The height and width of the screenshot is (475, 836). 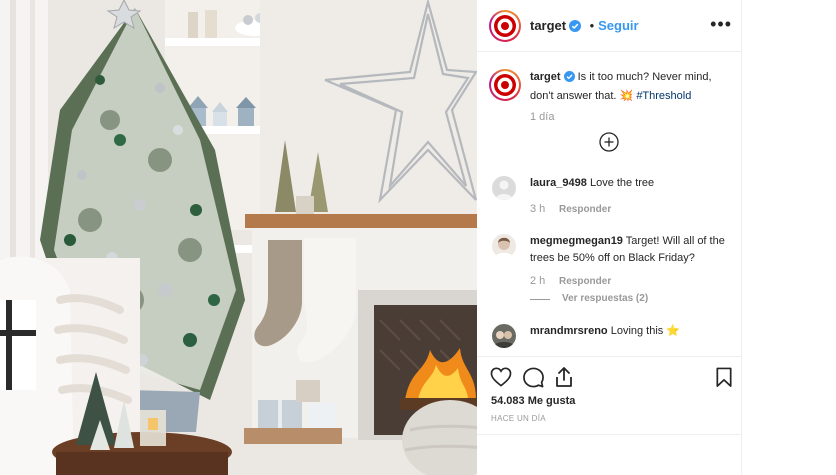 I want to click on post-header: target • Seguir •••, so click(x=609, y=26).